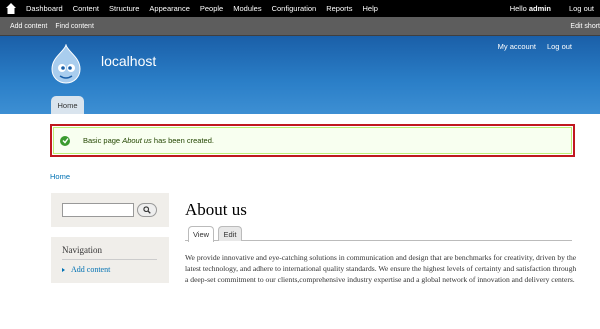 Image resolution: width=600 pixels, height=329 pixels. Describe the element at coordinates (67, 105) in the screenshot. I see `main-menu-home-tab: Home` at that location.